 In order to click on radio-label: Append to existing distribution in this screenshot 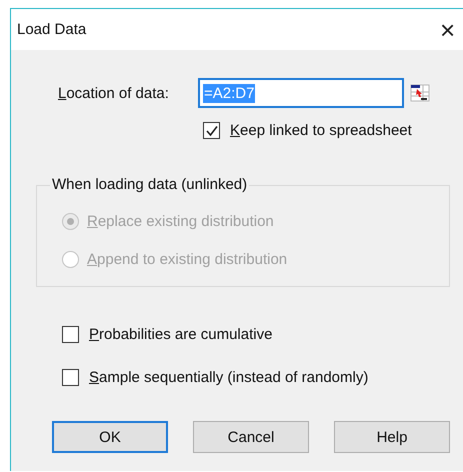, I will do `click(187, 259)`.